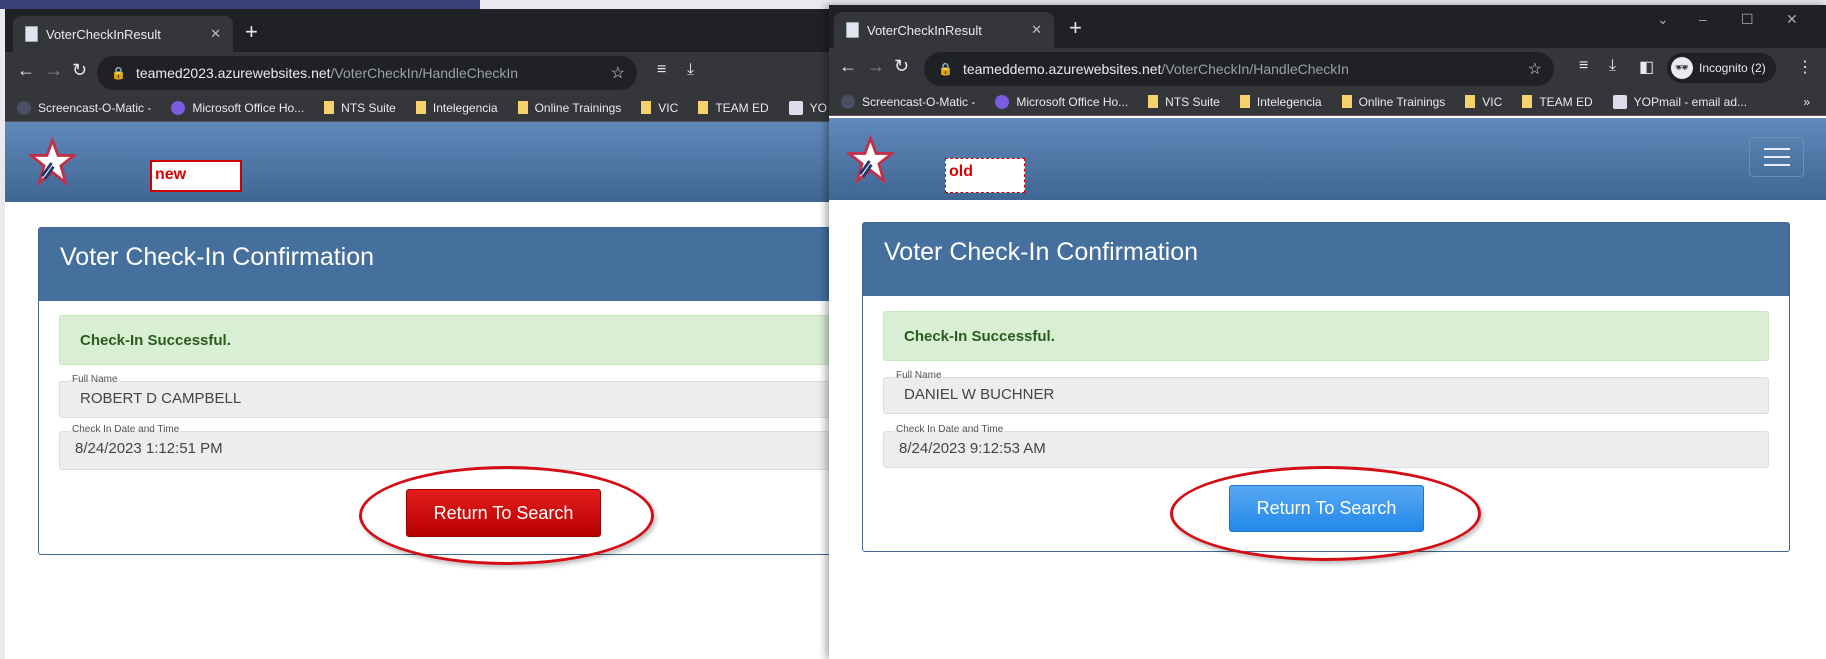 The image size is (1826, 659). What do you see at coordinates (1062, 69) in the screenshot?
I see `url-host: teameddemo.azurewebsites.net` at bounding box center [1062, 69].